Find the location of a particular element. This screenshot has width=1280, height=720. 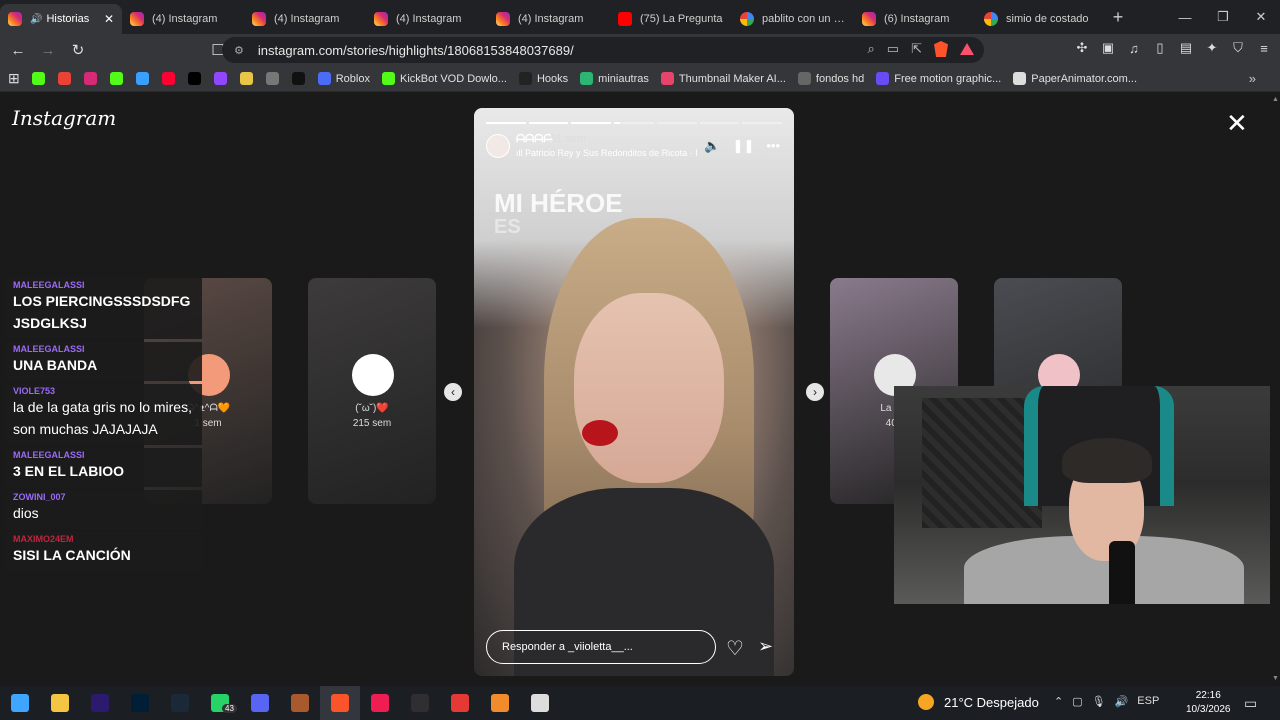

clock-date: 10/3/2026 is located at coordinates (1208, 709).